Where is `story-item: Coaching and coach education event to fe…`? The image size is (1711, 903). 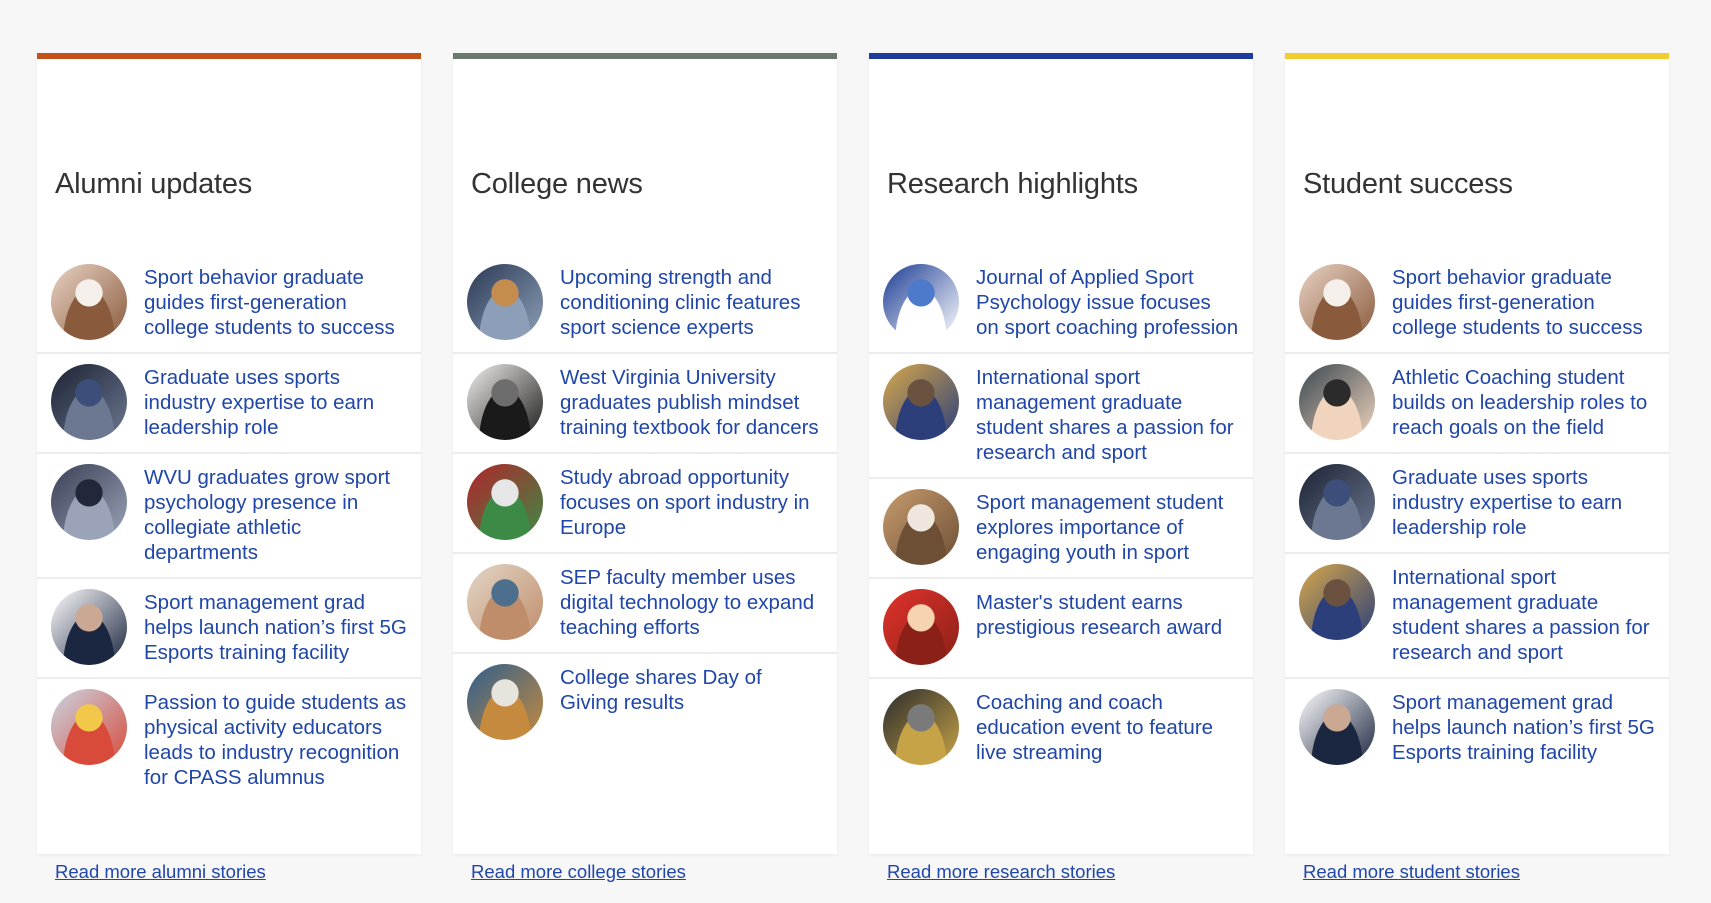 story-item: Coaching and coach education event to fe… is located at coordinates (1061, 728).